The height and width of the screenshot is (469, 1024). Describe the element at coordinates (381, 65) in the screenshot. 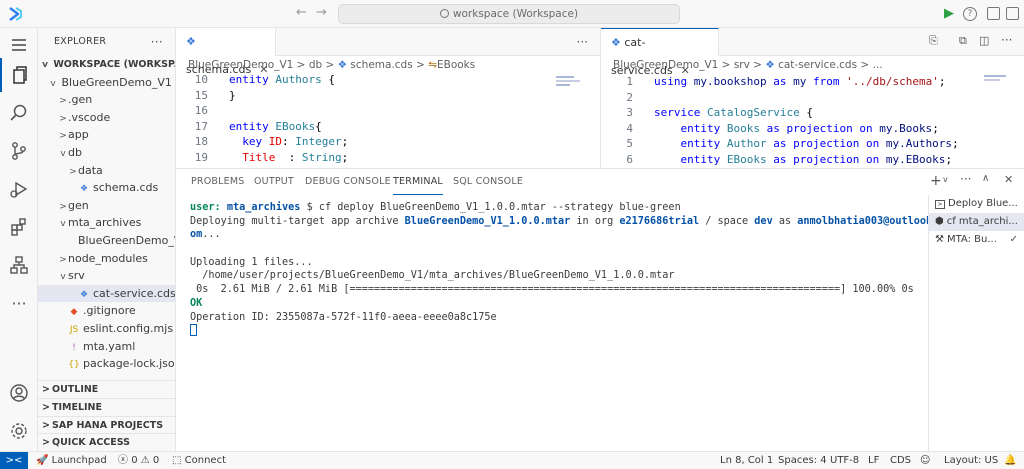

I see `breadcrumb-item: schema.cds` at that location.